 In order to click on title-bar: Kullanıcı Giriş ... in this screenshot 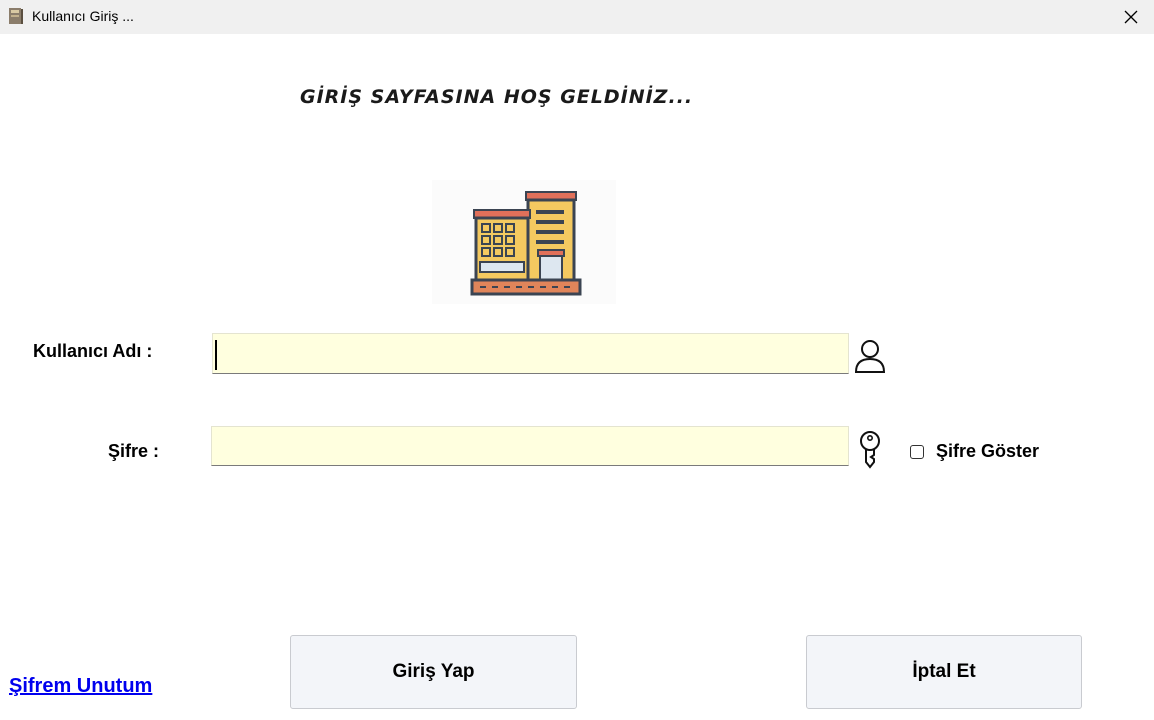, I will do `click(577, 17)`.